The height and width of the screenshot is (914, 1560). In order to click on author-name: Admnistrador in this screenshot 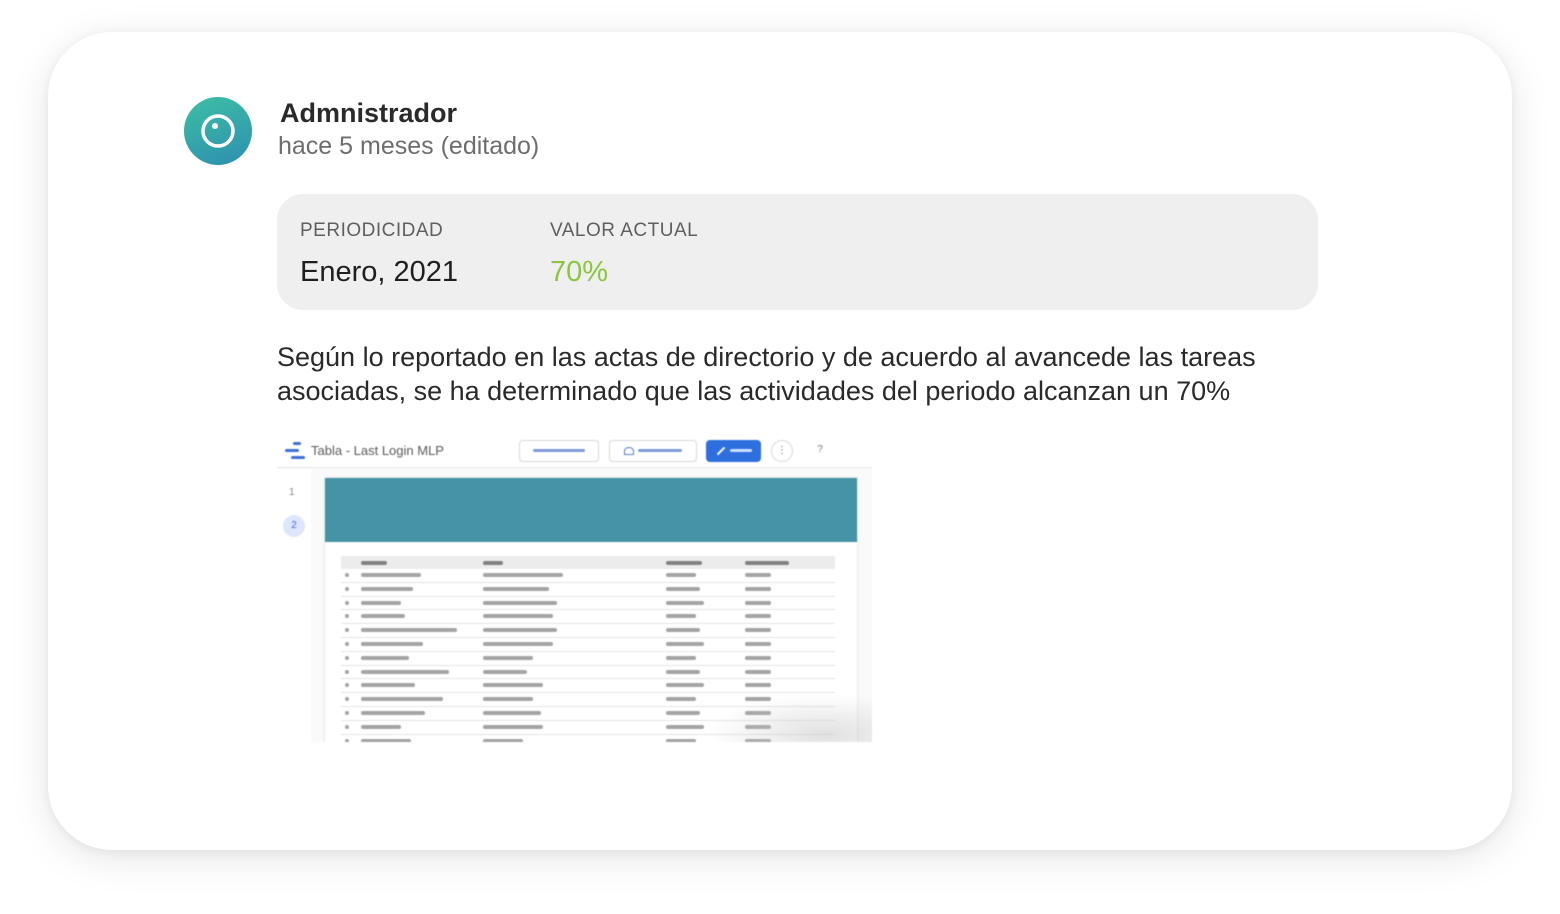, I will do `click(368, 113)`.